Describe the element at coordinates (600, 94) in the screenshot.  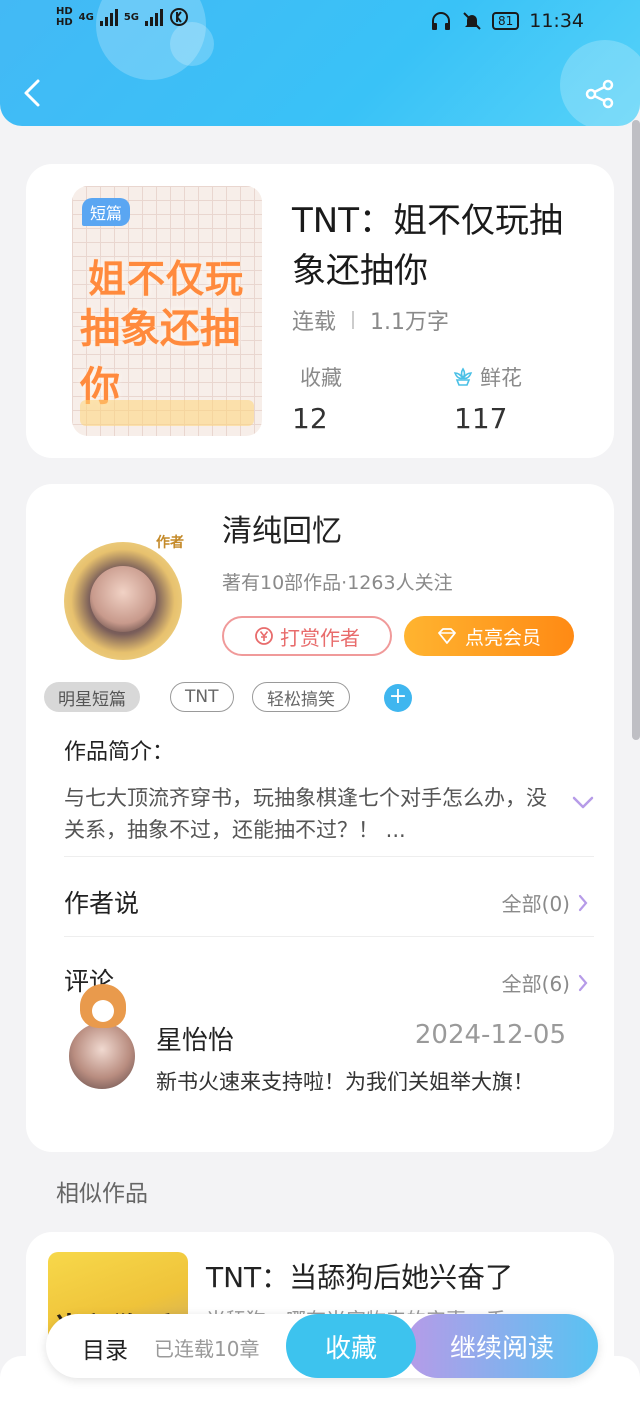
I see `share-icon` at that location.